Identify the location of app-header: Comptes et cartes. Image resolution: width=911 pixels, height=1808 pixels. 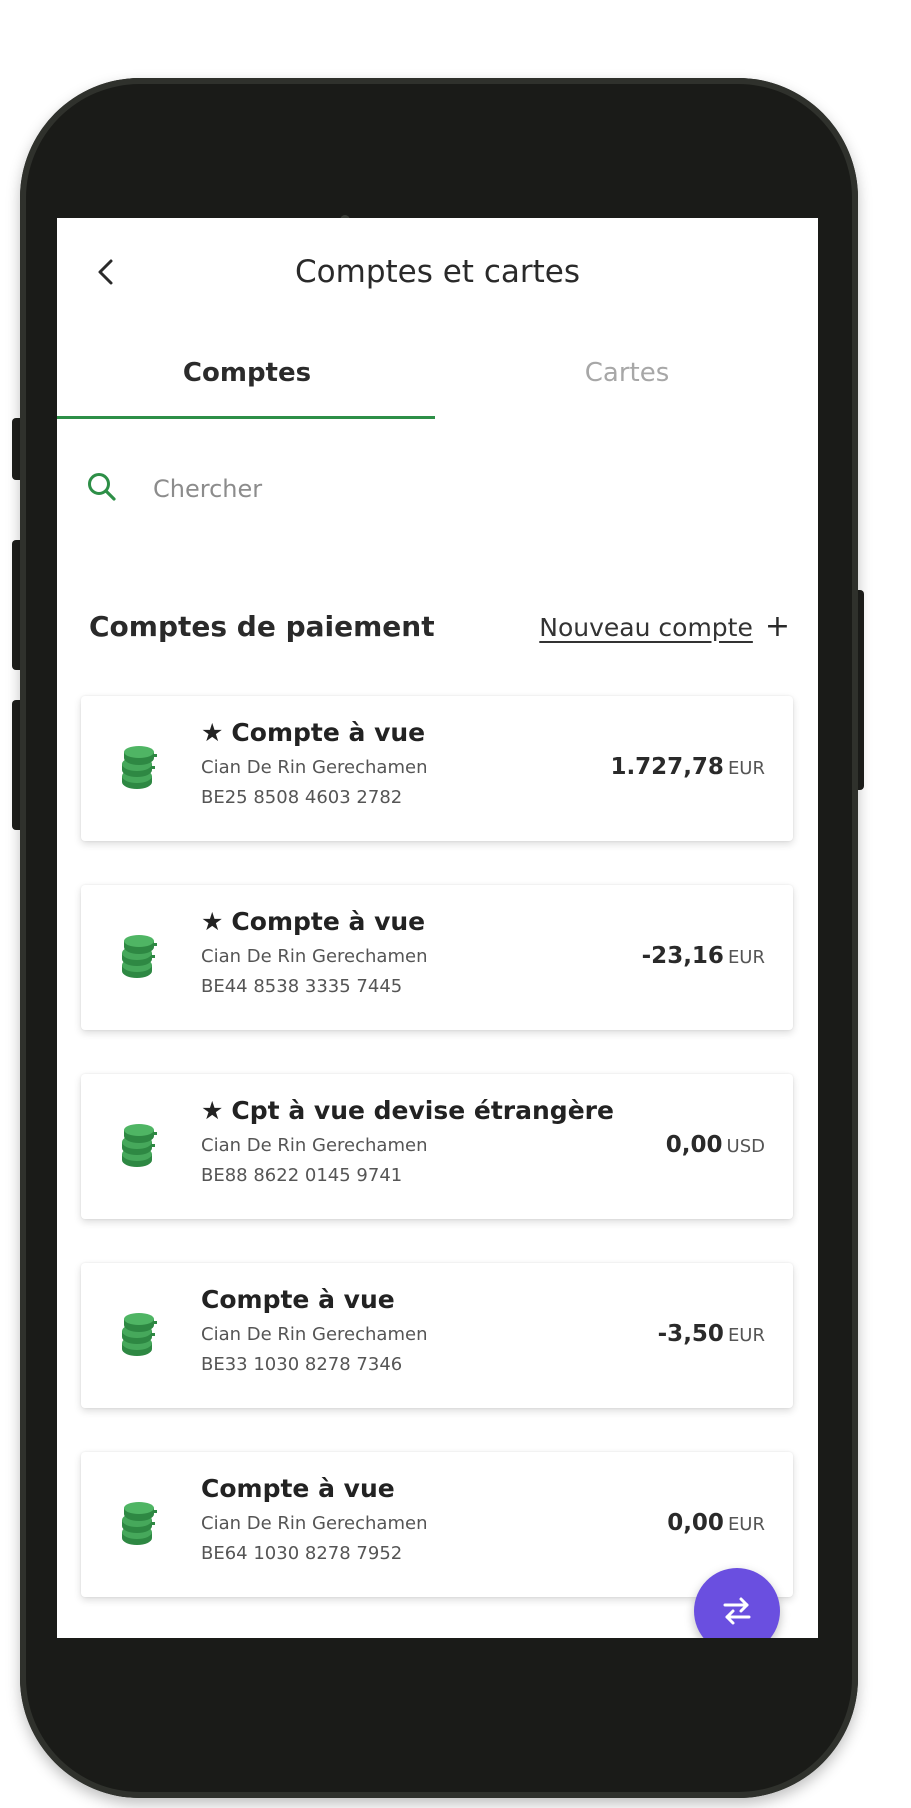
(437, 273).